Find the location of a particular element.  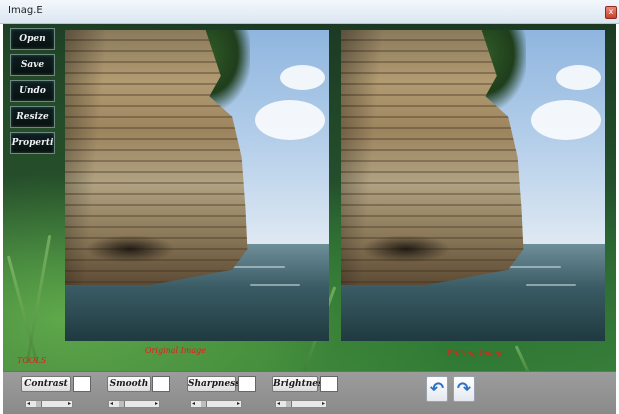

contrast-slider: ◂ ▸ is located at coordinates (49, 404).